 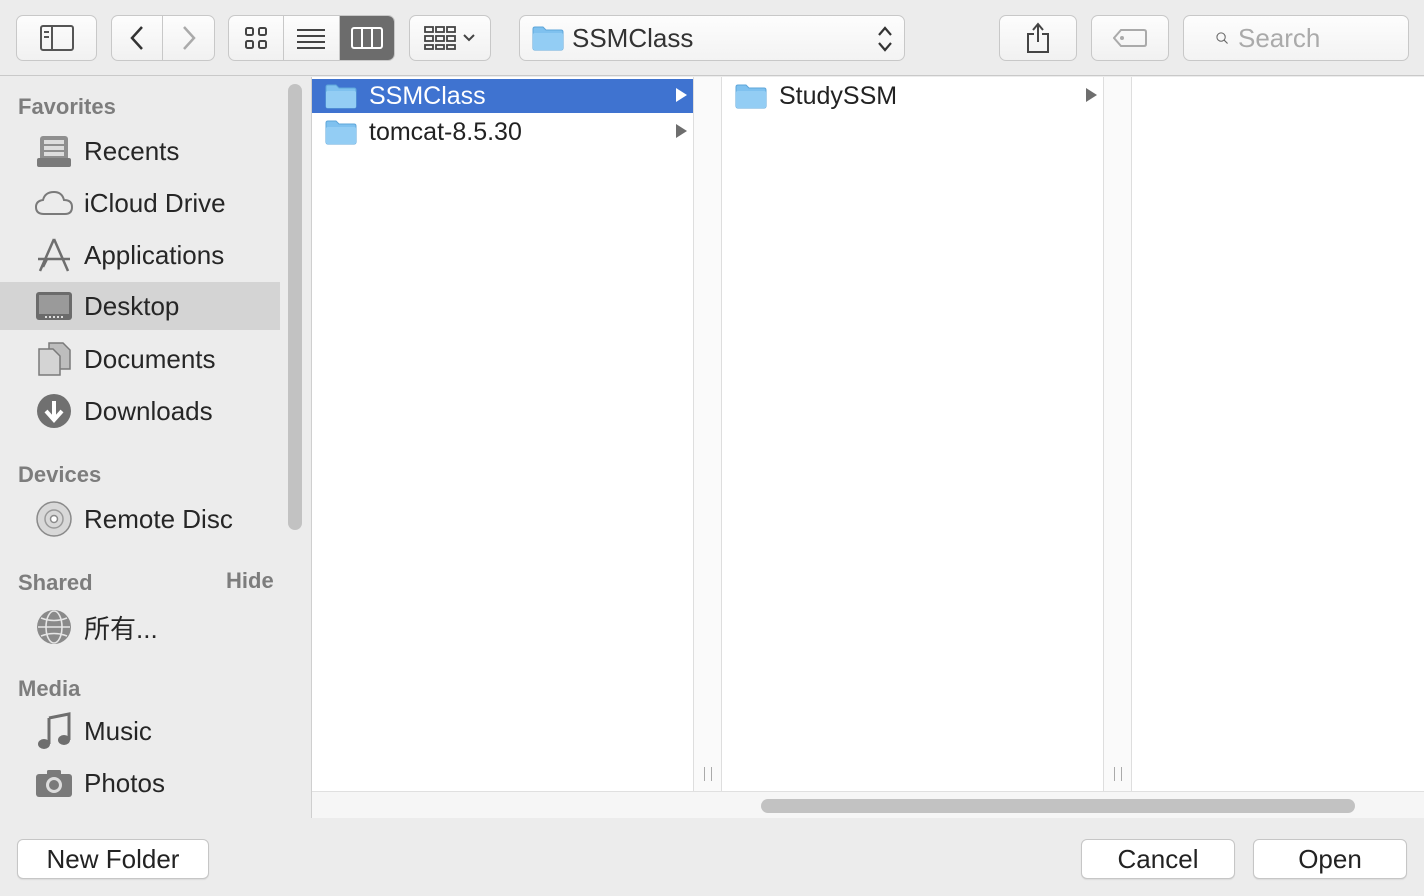 I want to click on documents-icon, so click(x=54, y=359).